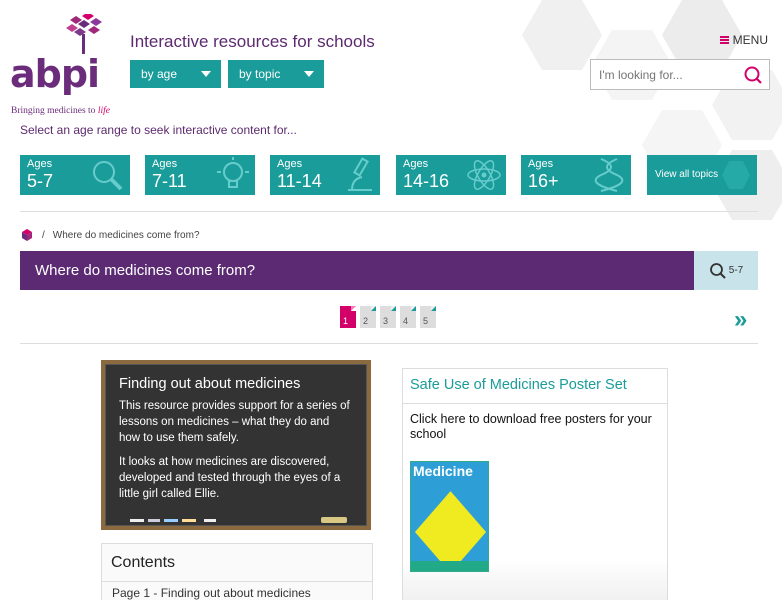 This screenshot has height=600, width=782. I want to click on view-all-topics-button: View all topics, so click(702, 175).